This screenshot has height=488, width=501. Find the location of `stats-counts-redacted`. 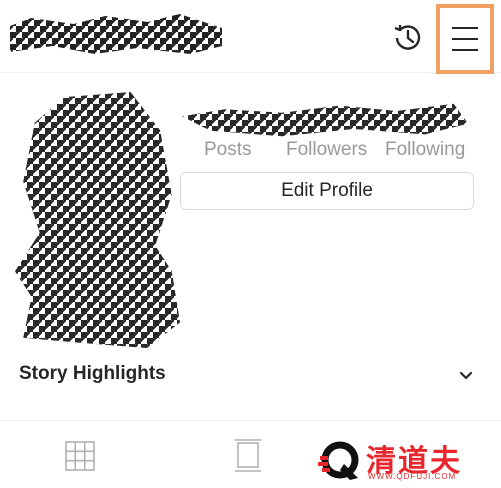

stats-counts-redacted is located at coordinates (325, 120).